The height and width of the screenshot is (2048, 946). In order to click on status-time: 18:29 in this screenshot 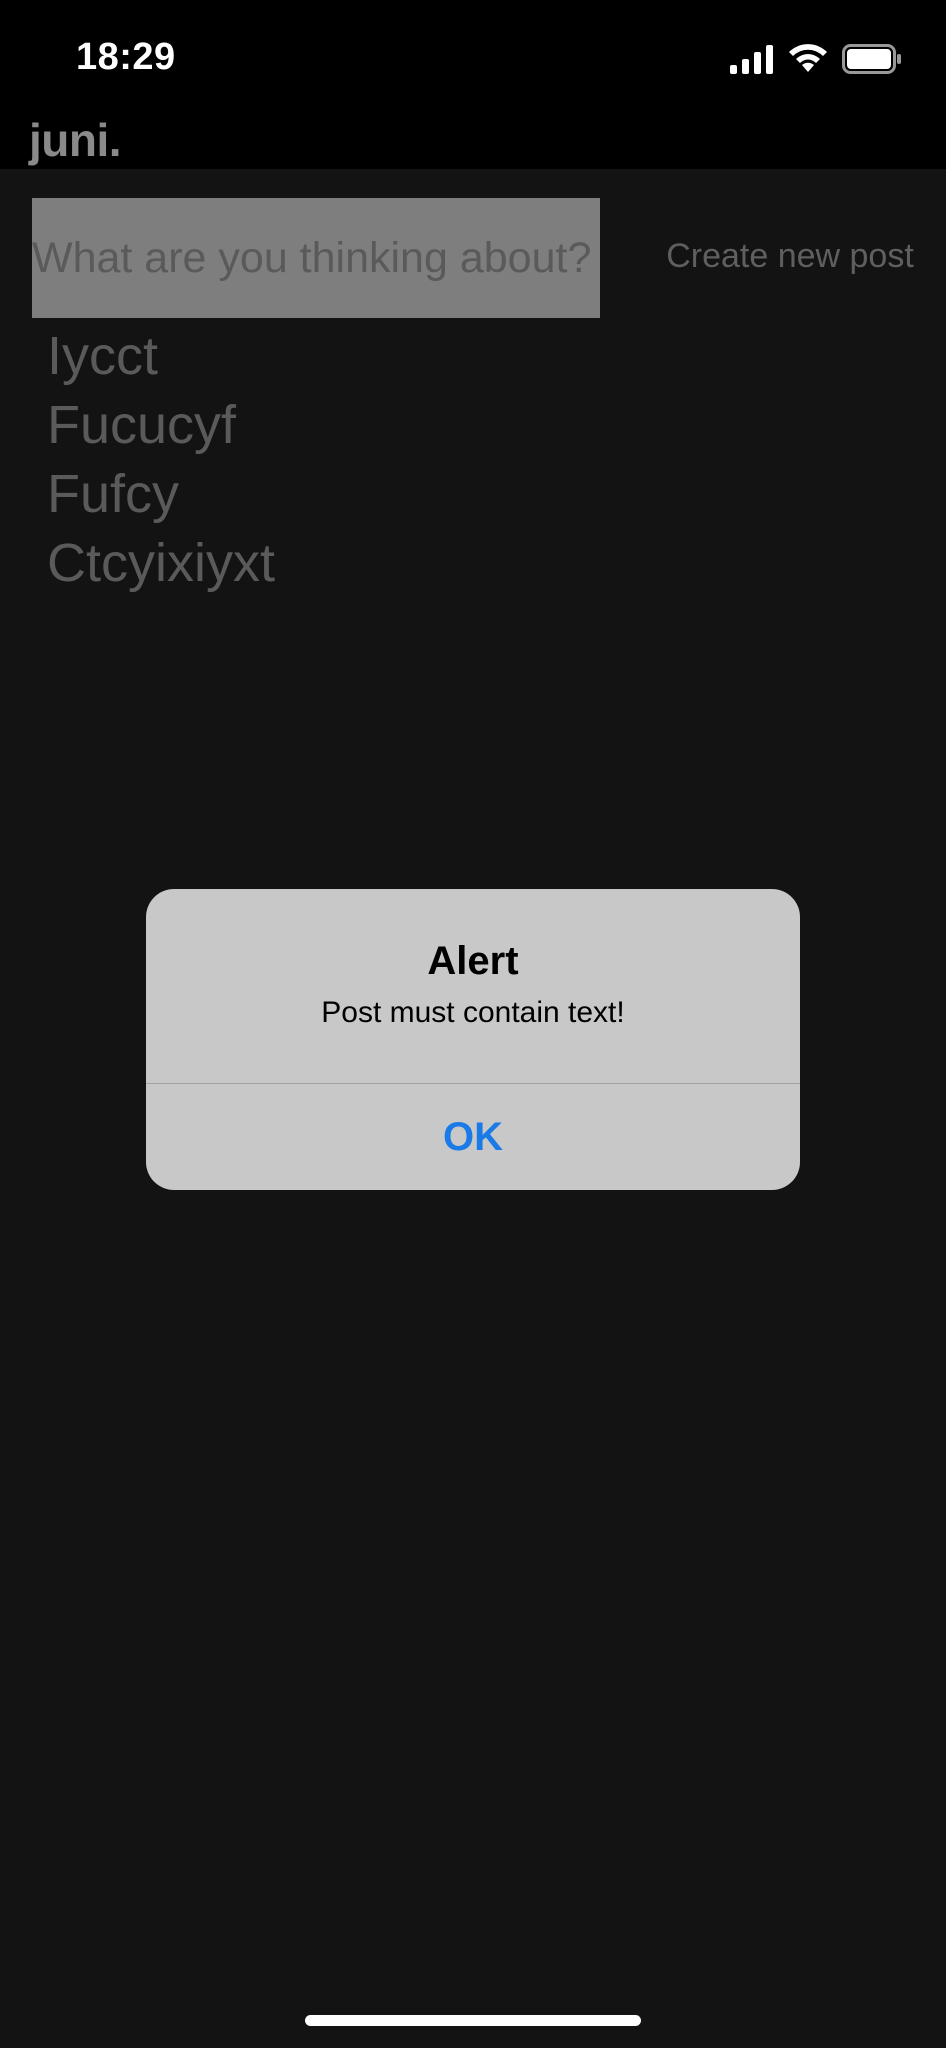, I will do `click(126, 57)`.